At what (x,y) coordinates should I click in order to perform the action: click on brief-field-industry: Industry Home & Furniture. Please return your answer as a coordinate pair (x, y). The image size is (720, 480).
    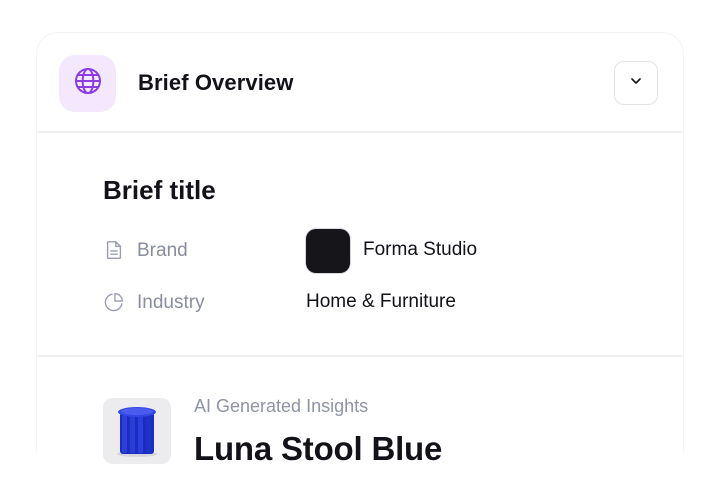
    Looking at the image, I should click on (383, 303).